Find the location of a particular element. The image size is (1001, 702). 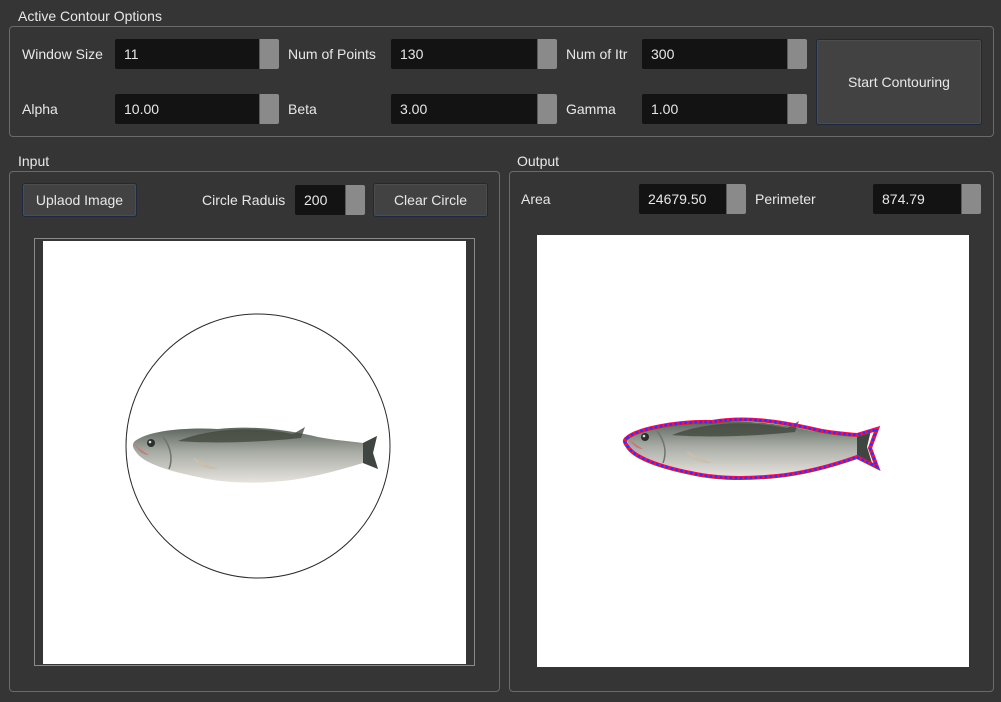

output-image-svg is located at coordinates (751, 448).